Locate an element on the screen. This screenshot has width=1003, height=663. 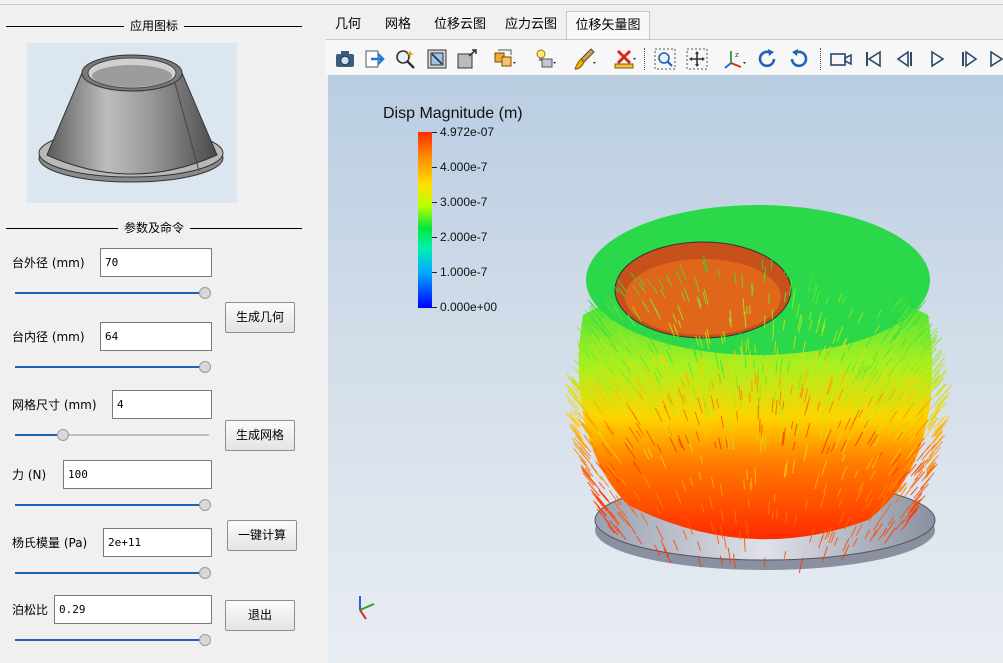
next-frame-icon is located at coordinates (969, 59).